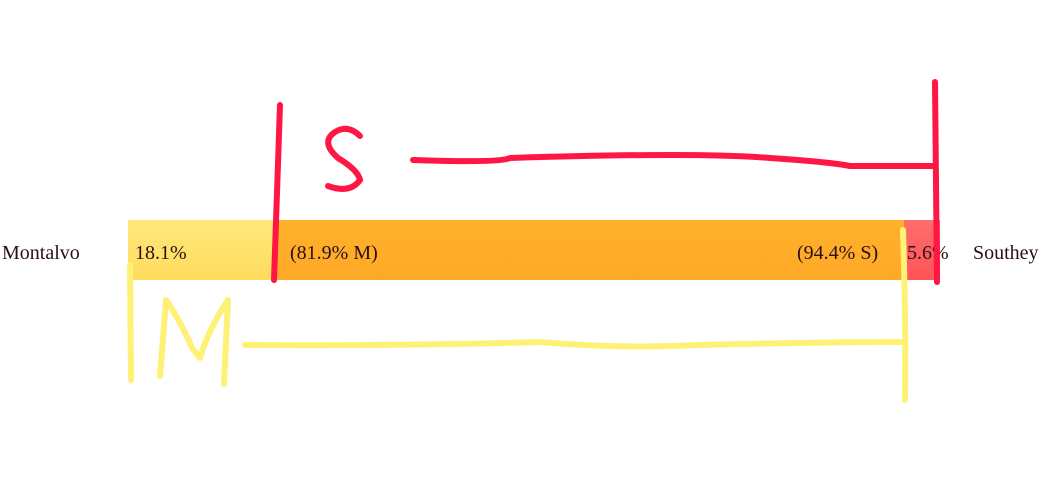 This screenshot has height=500, width=1058. I want to click on s-letter-stroke, so click(344, 158).